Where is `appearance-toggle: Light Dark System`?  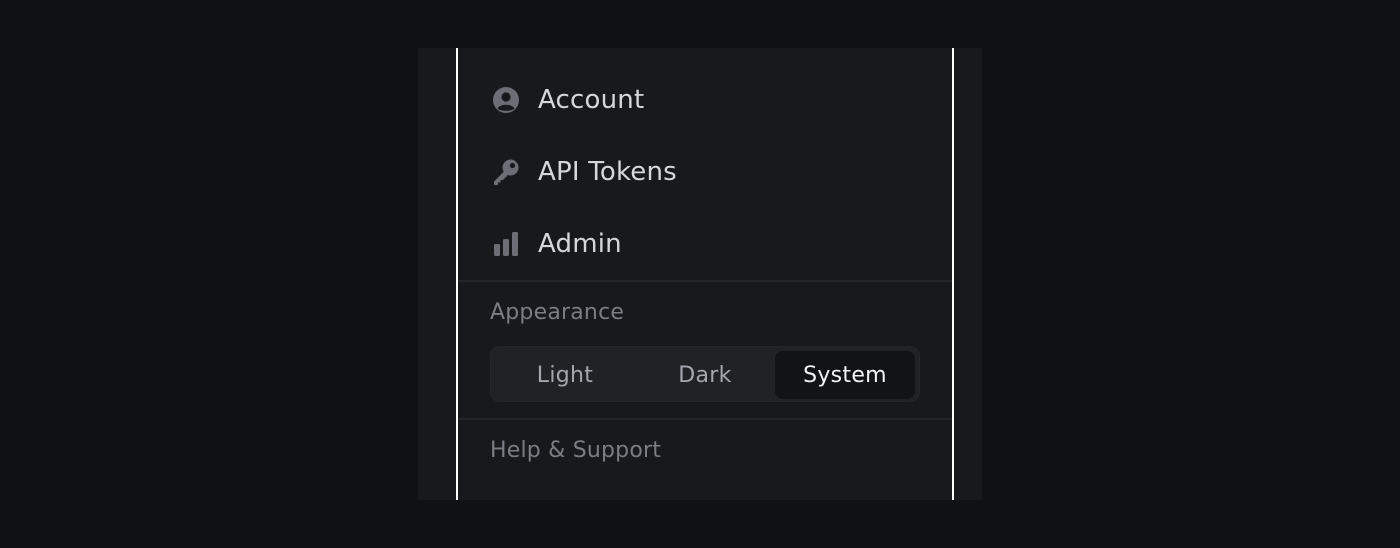 appearance-toggle: Light Dark System is located at coordinates (705, 374).